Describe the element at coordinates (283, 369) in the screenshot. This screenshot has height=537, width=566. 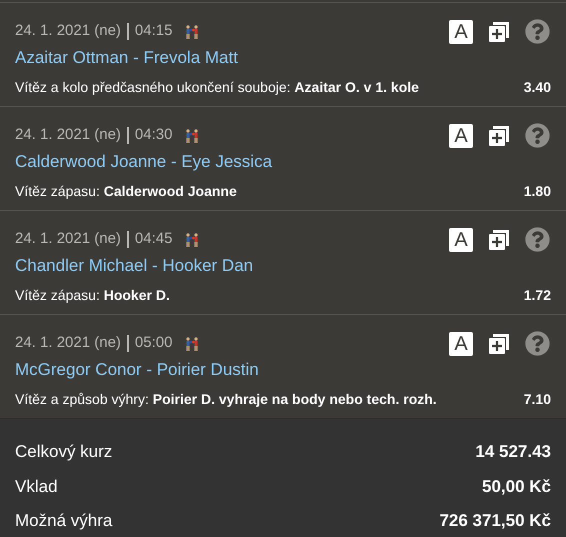
I see `match-link: McGregor Conor - Poirier Dustin` at that location.